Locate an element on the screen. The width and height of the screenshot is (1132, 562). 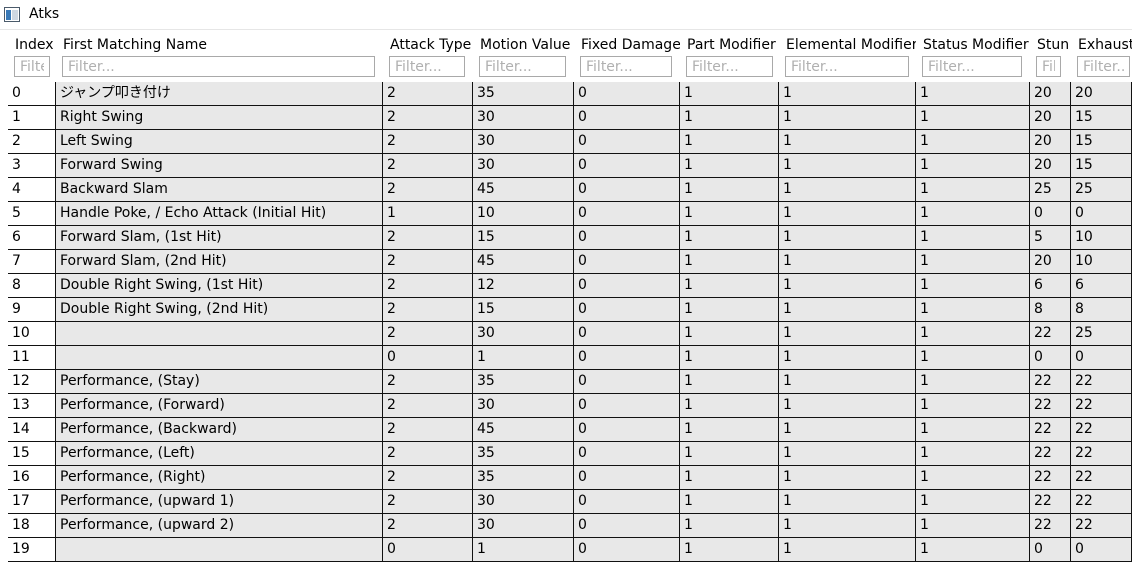
cell-motion_value: 10 is located at coordinates (523, 214).